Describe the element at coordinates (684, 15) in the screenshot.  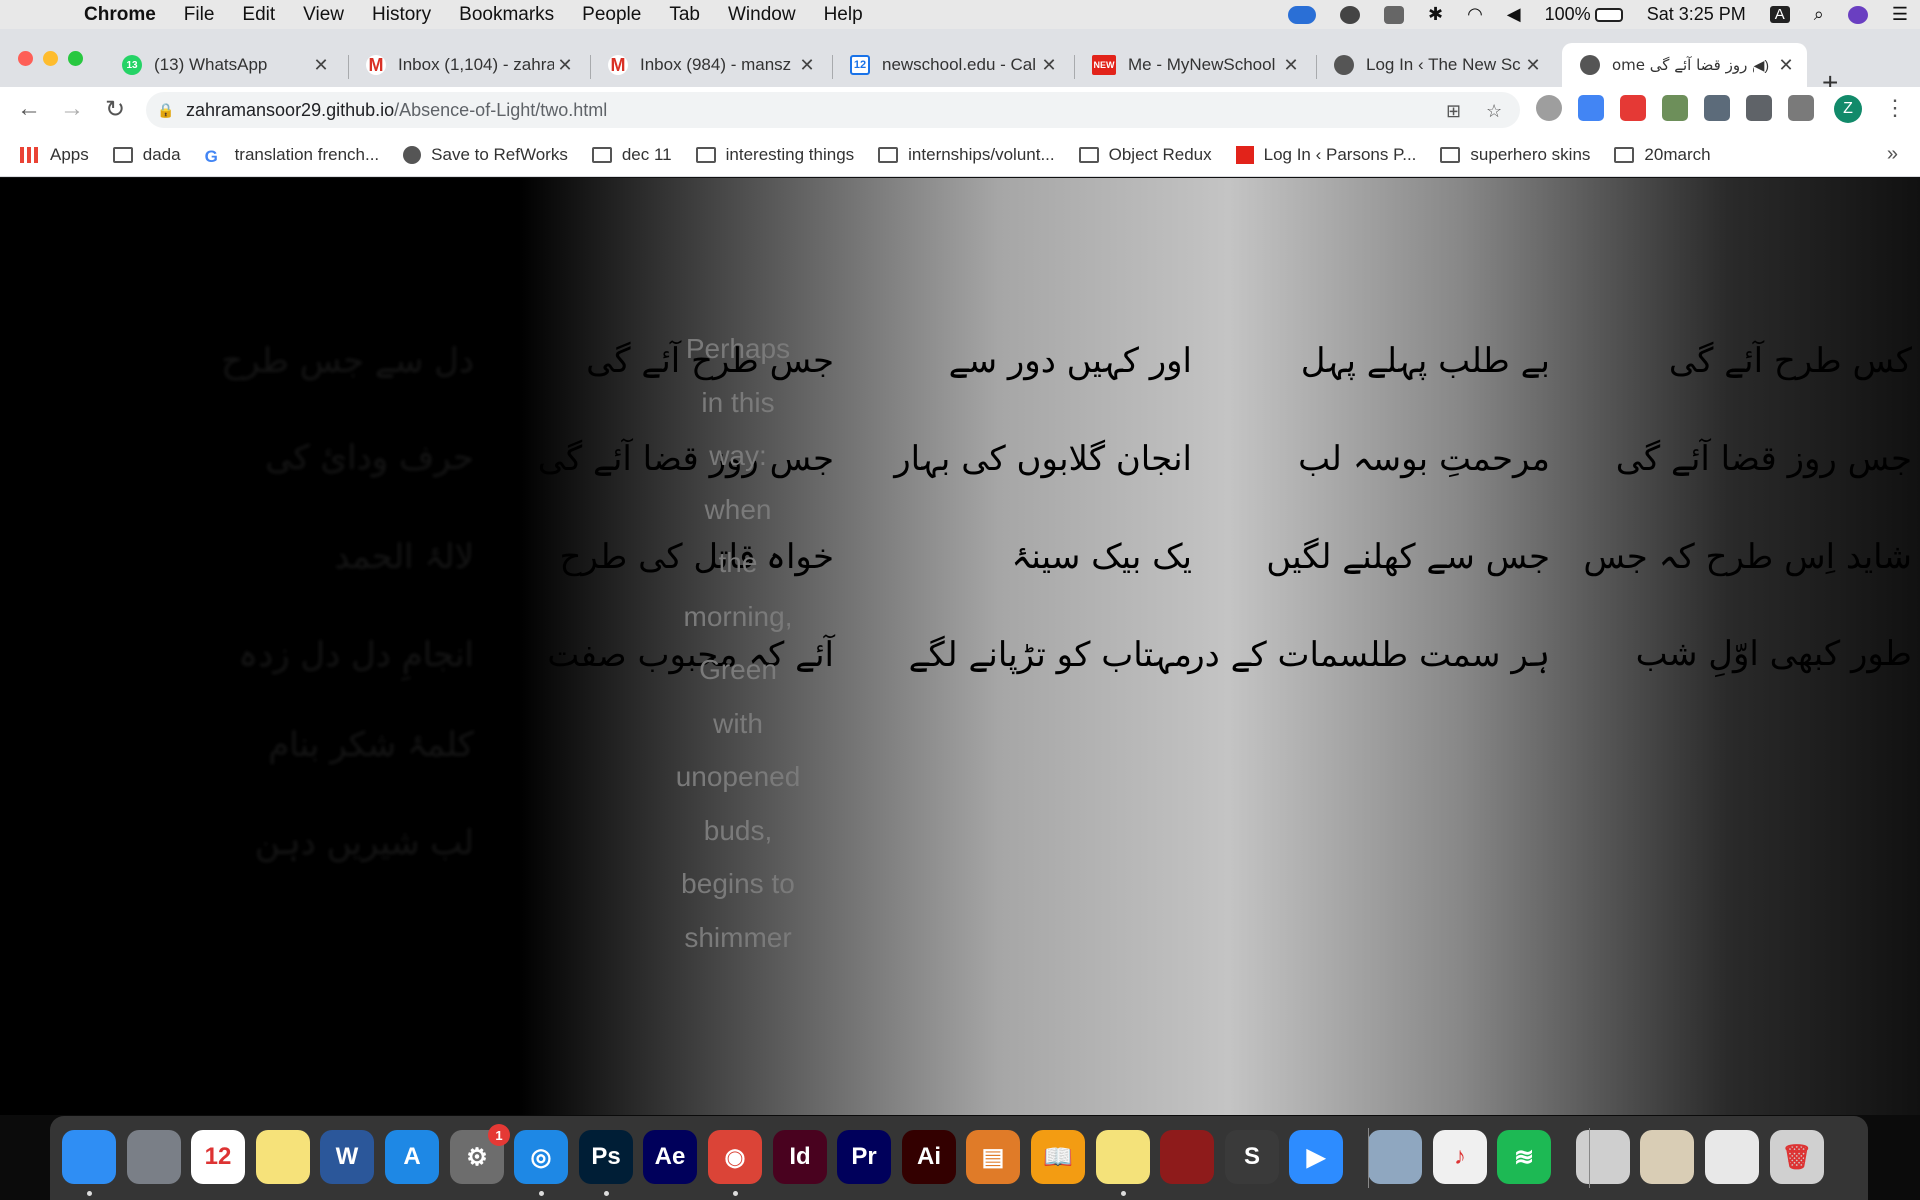
I see `menu-tab: Tab` at that location.